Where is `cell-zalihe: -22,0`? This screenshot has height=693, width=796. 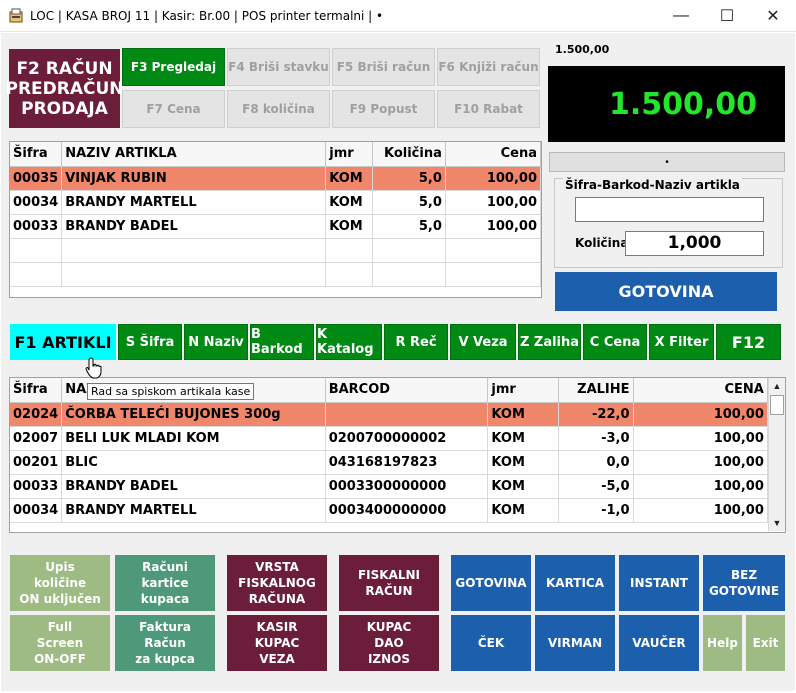 cell-zalihe: -22,0 is located at coordinates (596, 414).